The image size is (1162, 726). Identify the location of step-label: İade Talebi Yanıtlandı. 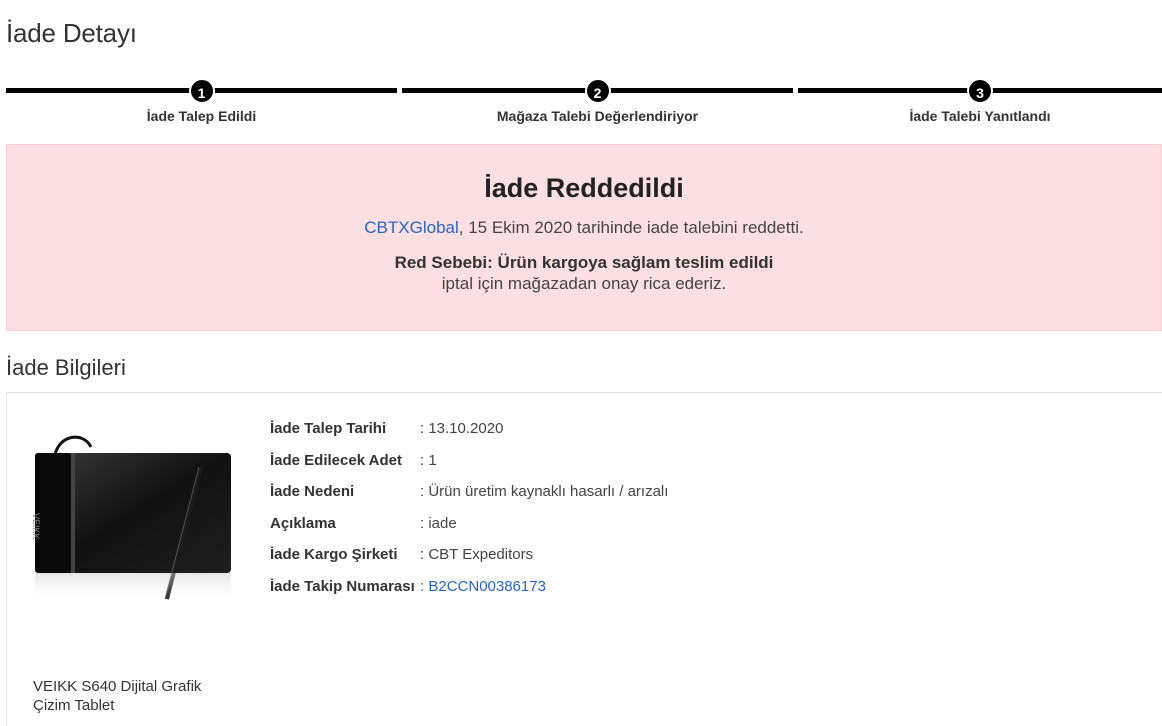
(980, 116).